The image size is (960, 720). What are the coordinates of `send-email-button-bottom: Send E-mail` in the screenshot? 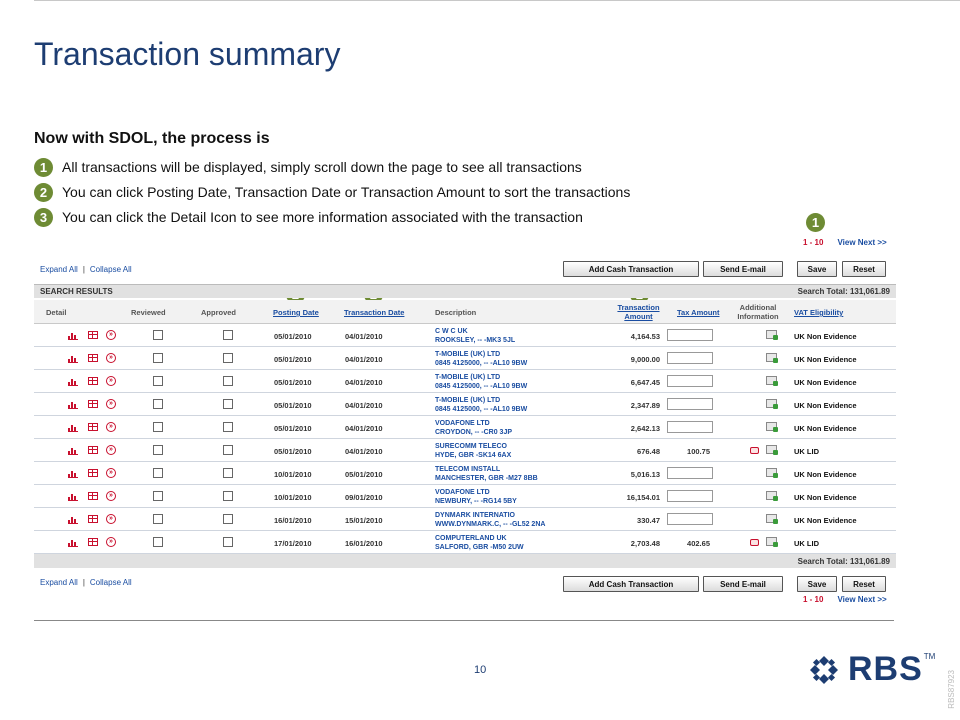 It's located at (743, 584).